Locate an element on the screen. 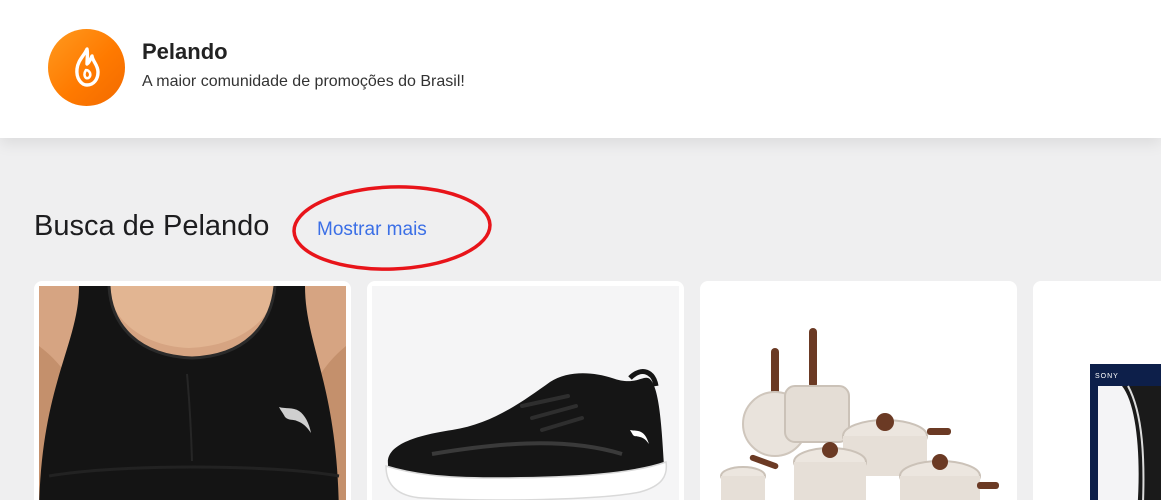 The height and width of the screenshot is (500, 1161). flame-icon is located at coordinates (87, 67).